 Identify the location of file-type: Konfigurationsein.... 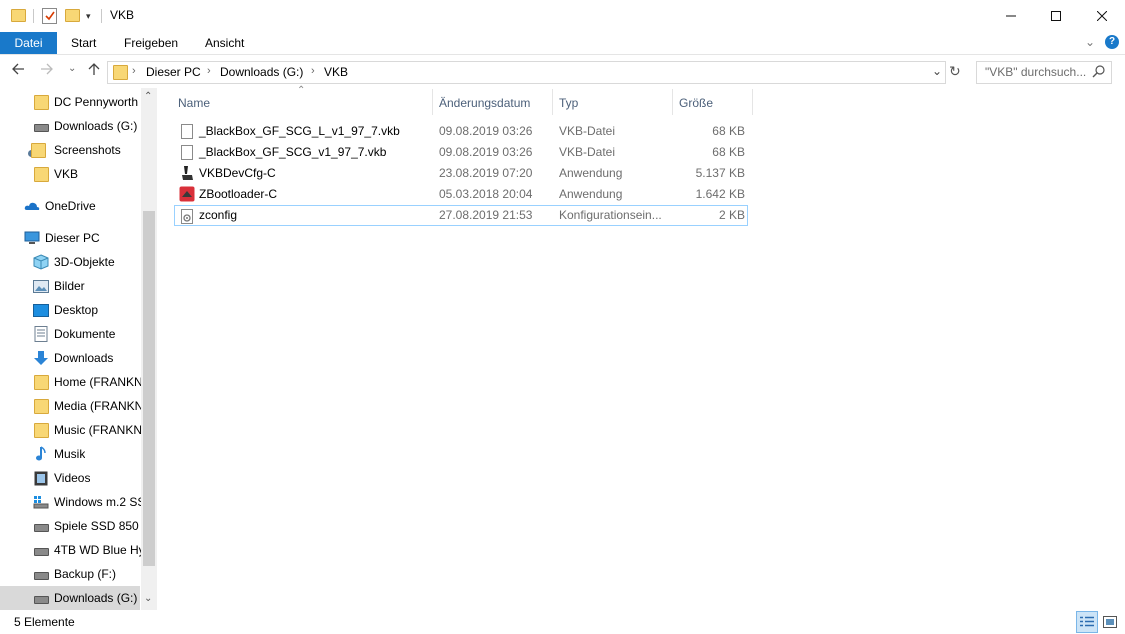
(610, 215).